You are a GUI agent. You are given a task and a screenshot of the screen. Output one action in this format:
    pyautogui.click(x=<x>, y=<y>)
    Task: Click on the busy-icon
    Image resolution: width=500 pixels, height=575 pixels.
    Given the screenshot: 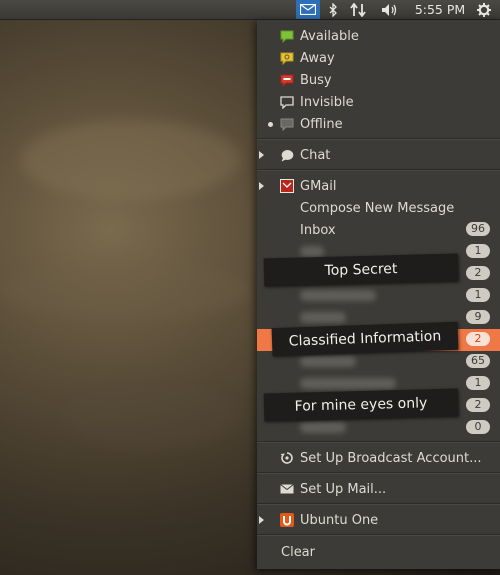 What is the action you would take?
    pyautogui.click(x=287, y=80)
    